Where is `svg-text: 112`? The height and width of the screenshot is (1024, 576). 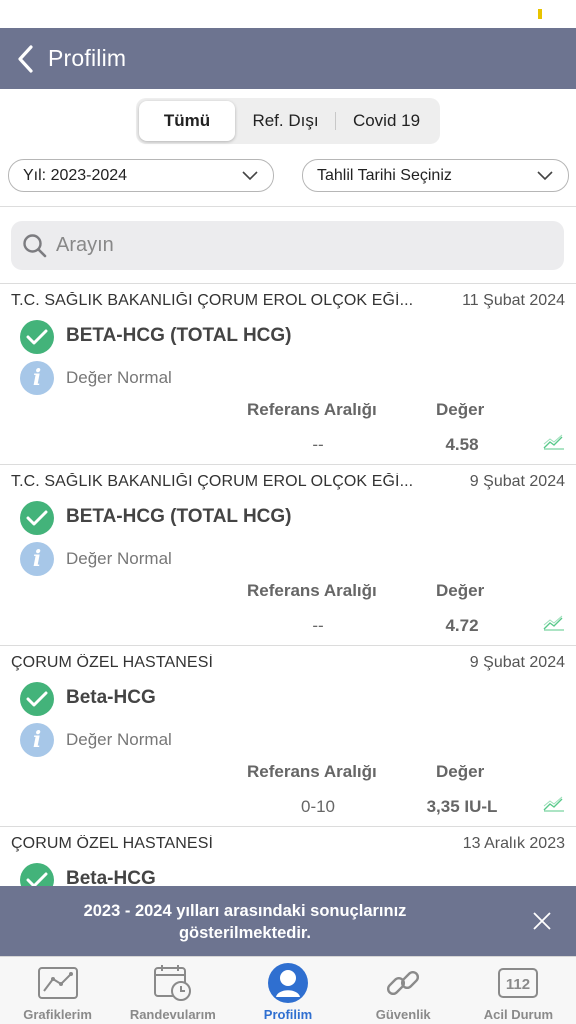
svg-text: 112 is located at coordinates (518, 984).